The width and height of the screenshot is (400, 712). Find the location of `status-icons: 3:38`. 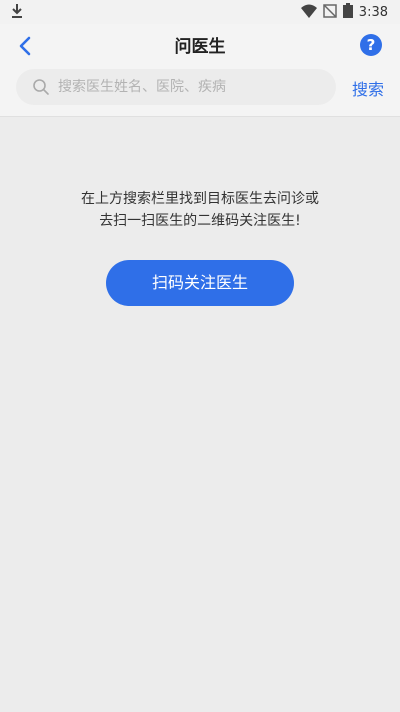

status-icons: 3:38 is located at coordinates (344, 12).